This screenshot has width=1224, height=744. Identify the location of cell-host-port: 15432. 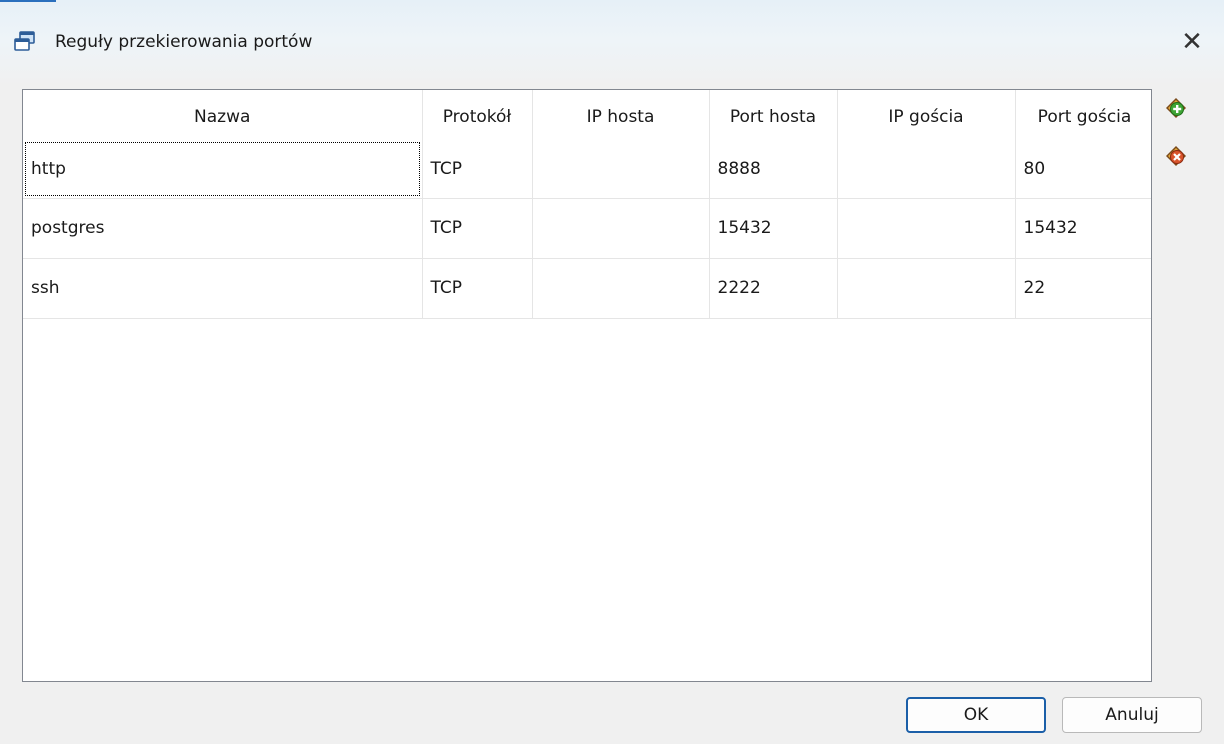
(773, 228).